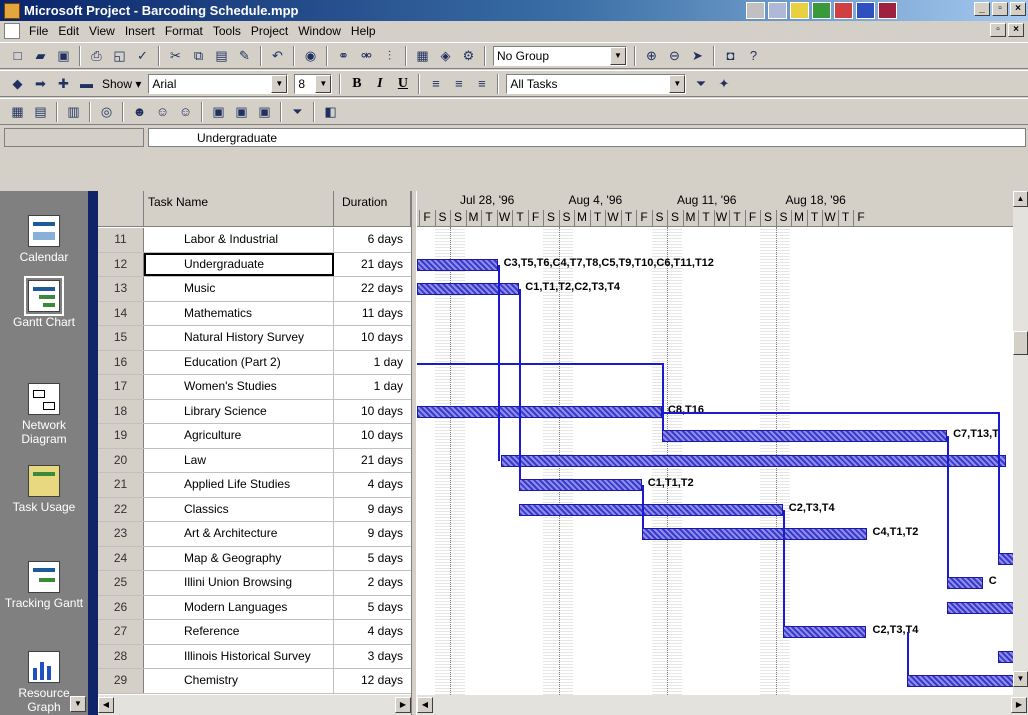  Describe the element at coordinates (468, 56) in the screenshot. I see `assign-resources-icon: ⚙` at that location.